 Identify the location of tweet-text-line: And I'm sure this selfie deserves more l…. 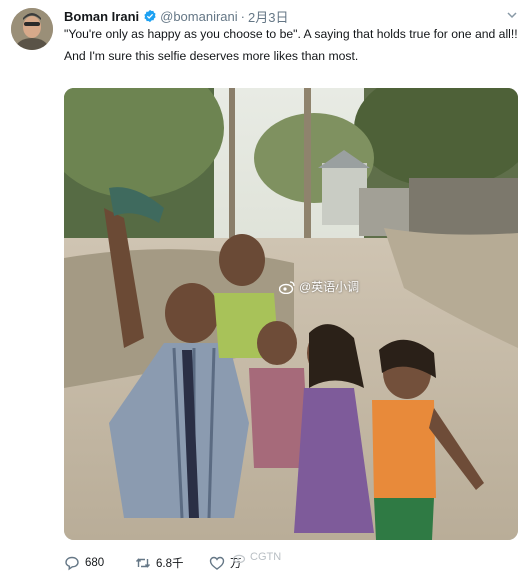
(211, 56).